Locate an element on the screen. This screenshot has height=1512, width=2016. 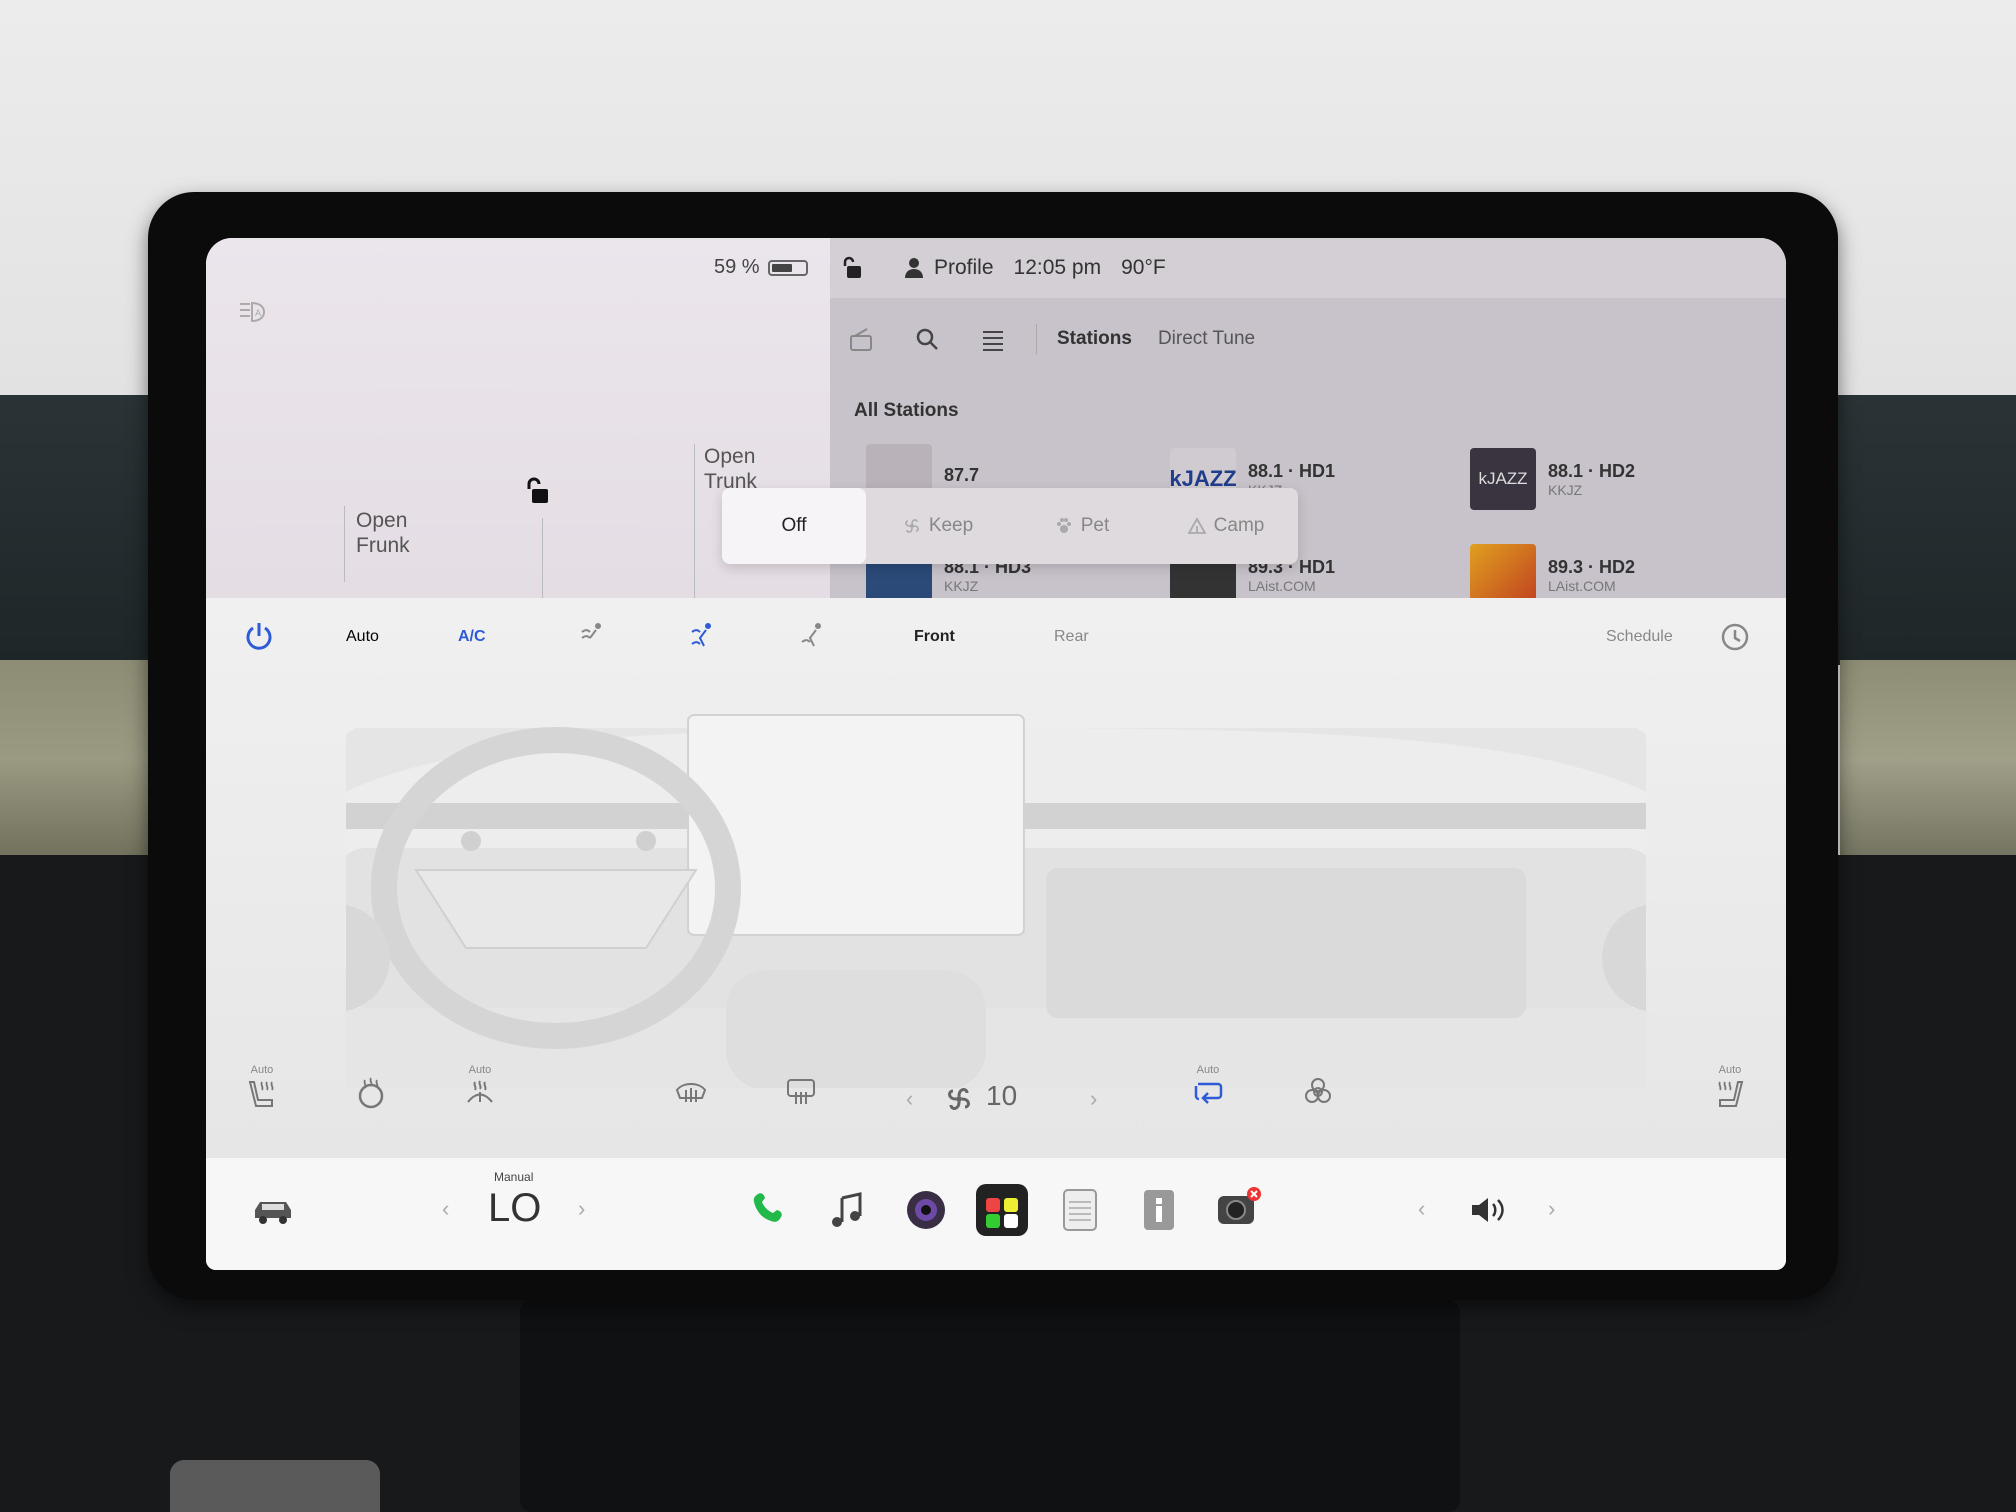
trunk-divider is located at coordinates (694, 521).